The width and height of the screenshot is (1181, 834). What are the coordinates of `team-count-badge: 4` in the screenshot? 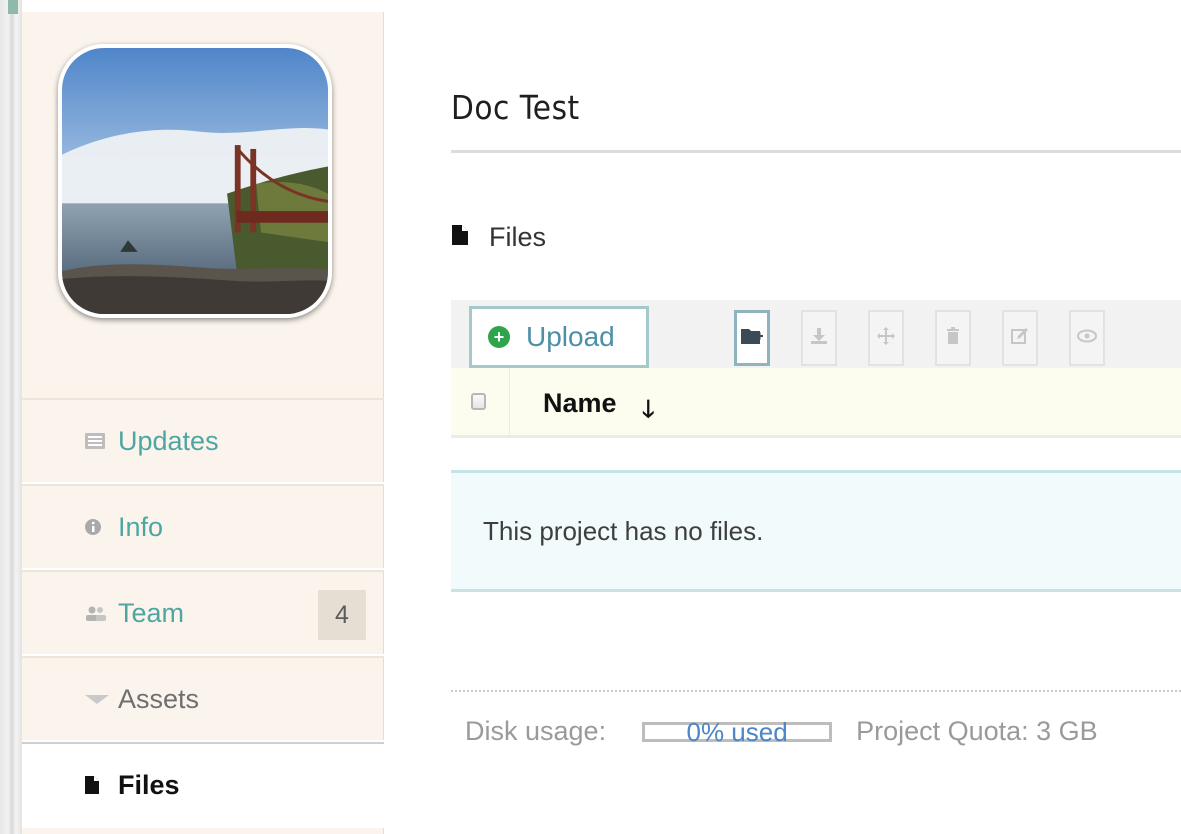 It's located at (342, 615).